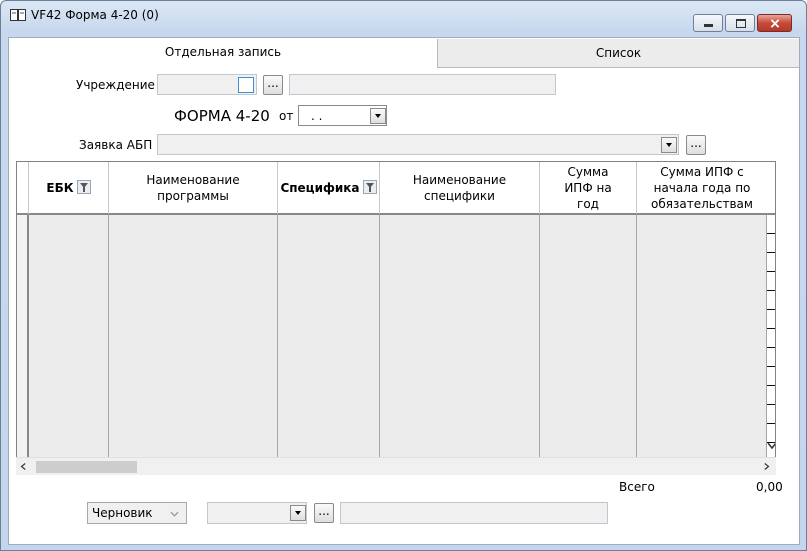 The image size is (807, 551). What do you see at coordinates (771, 446) in the screenshot?
I see `scroll-down-icon` at bounding box center [771, 446].